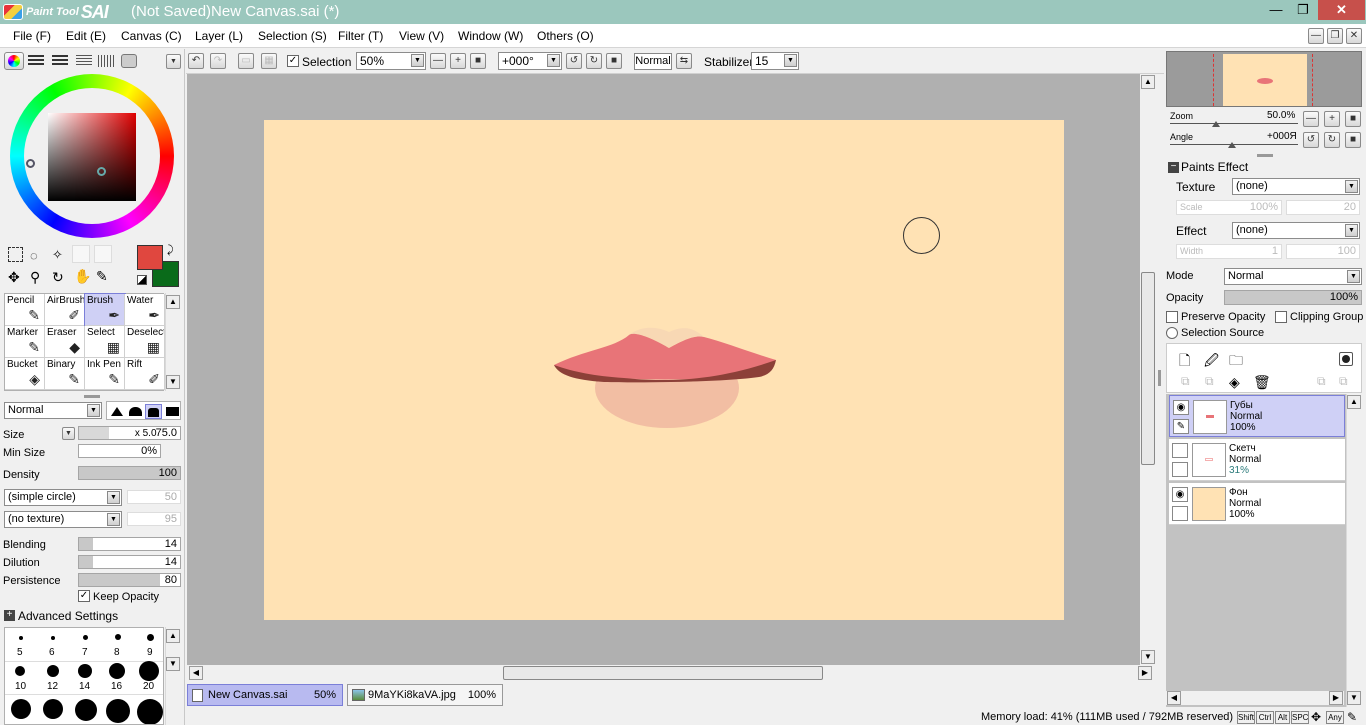 The image size is (1366, 725). Describe the element at coordinates (1180, 513) in the screenshot. I see `lock-toggle` at that location.